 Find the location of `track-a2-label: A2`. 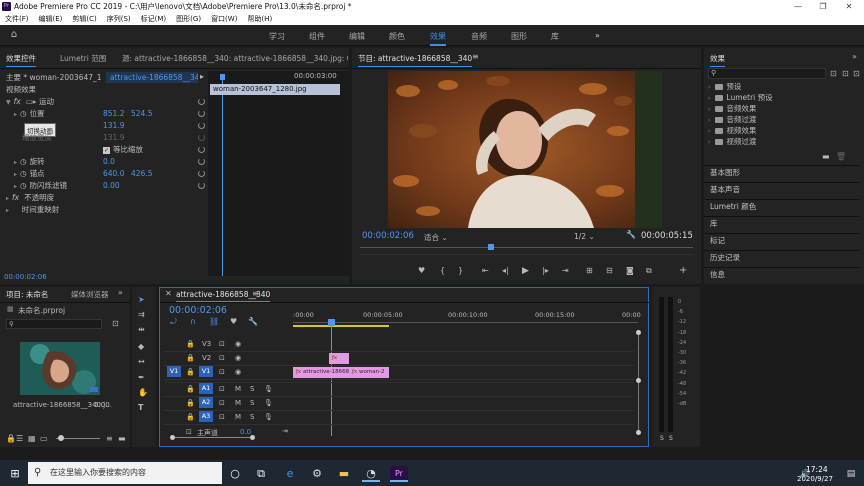

track-a2-label: A2 is located at coordinates (206, 402).